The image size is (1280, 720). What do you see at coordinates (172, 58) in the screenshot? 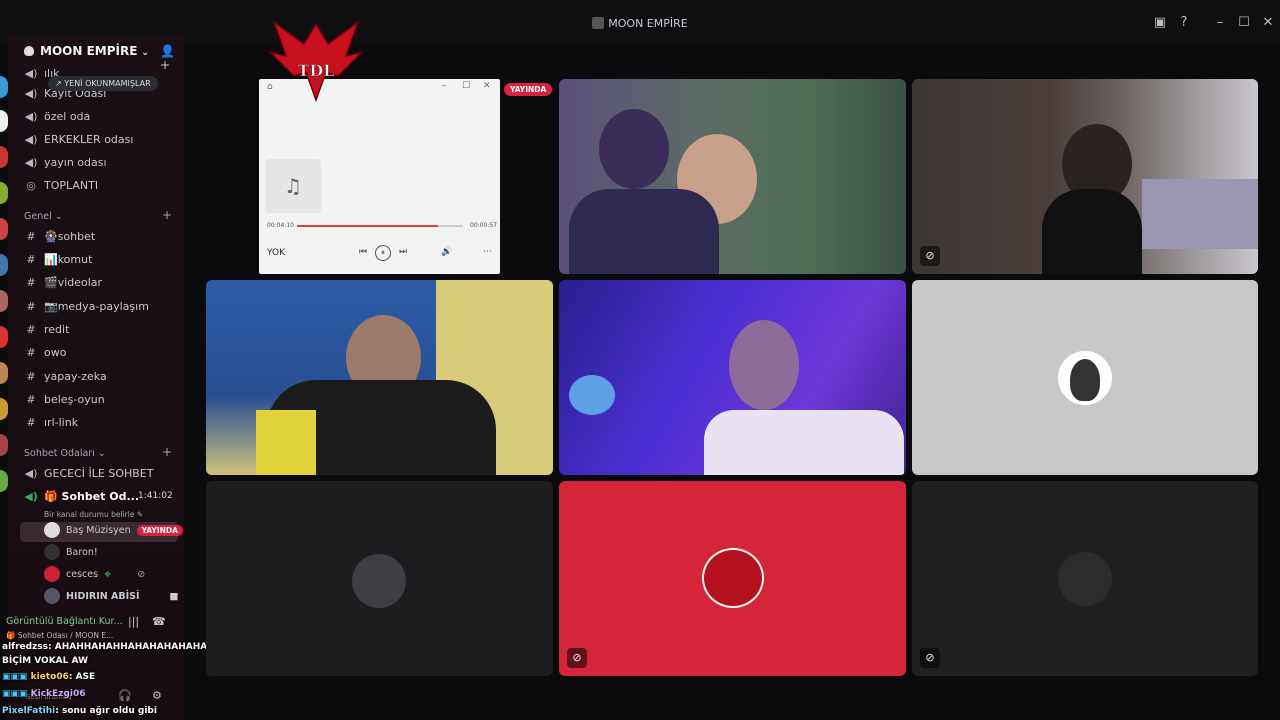
I see `invite-icon: 👤+` at bounding box center [172, 58].